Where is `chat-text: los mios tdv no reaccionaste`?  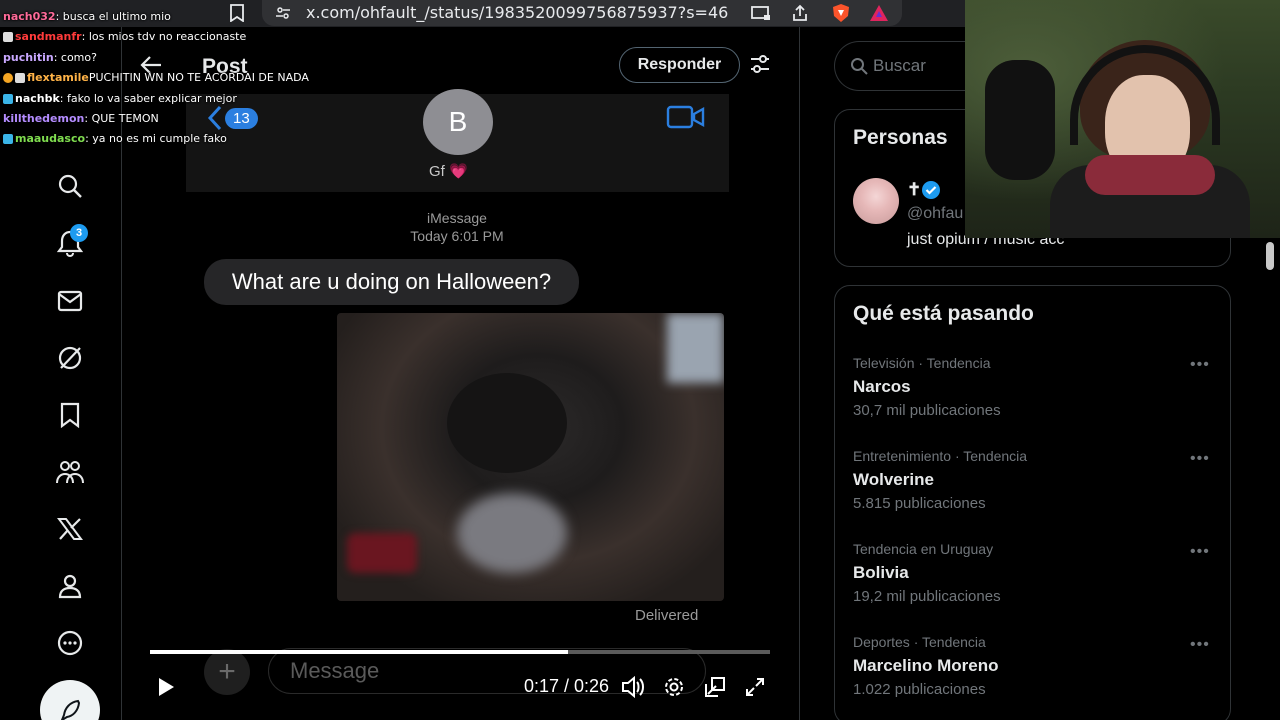 chat-text: los mios tdv no reaccionaste is located at coordinates (167, 36).